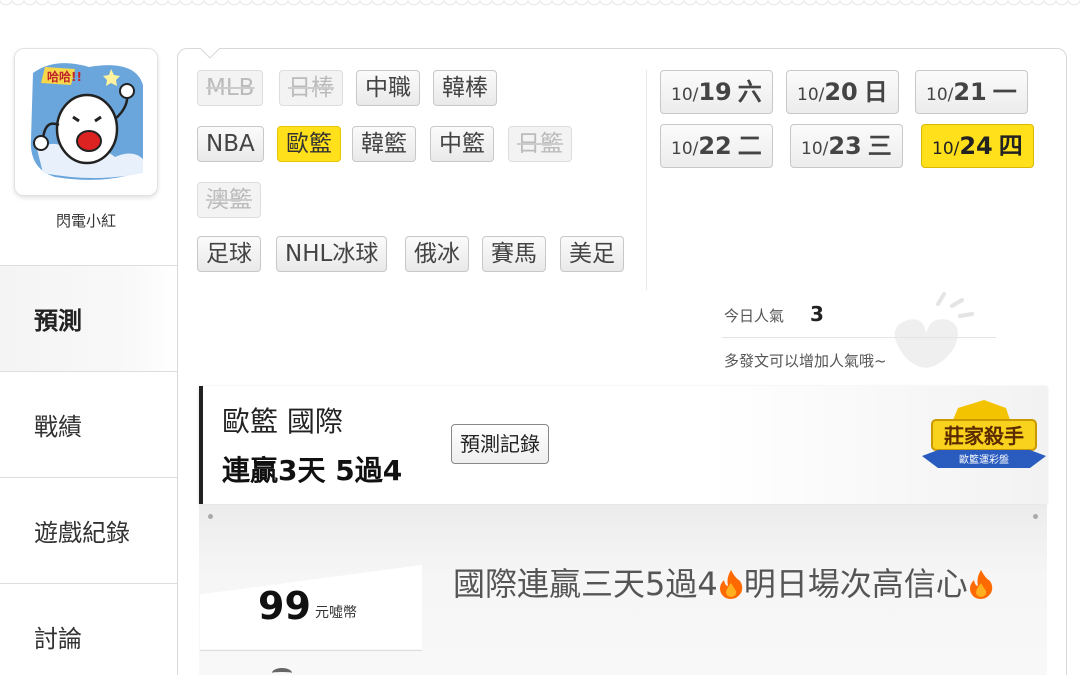 This screenshot has height=675, width=1080. Describe the element at coordinates (805, 361) in the screenshot. I see `popularity-hint: 多發文可以增加人氣哦~` at that location.